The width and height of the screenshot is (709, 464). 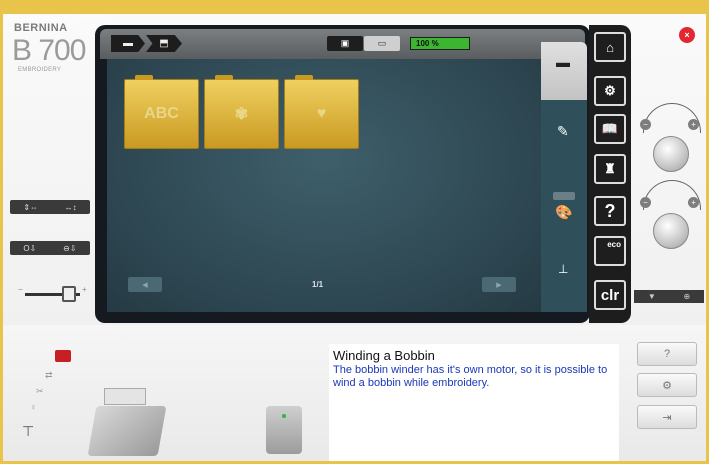 What do you see at coordinates (440, 43) in the screenshot?
I see `progress-indicator: 100 %` at bounding box center [440, 43].